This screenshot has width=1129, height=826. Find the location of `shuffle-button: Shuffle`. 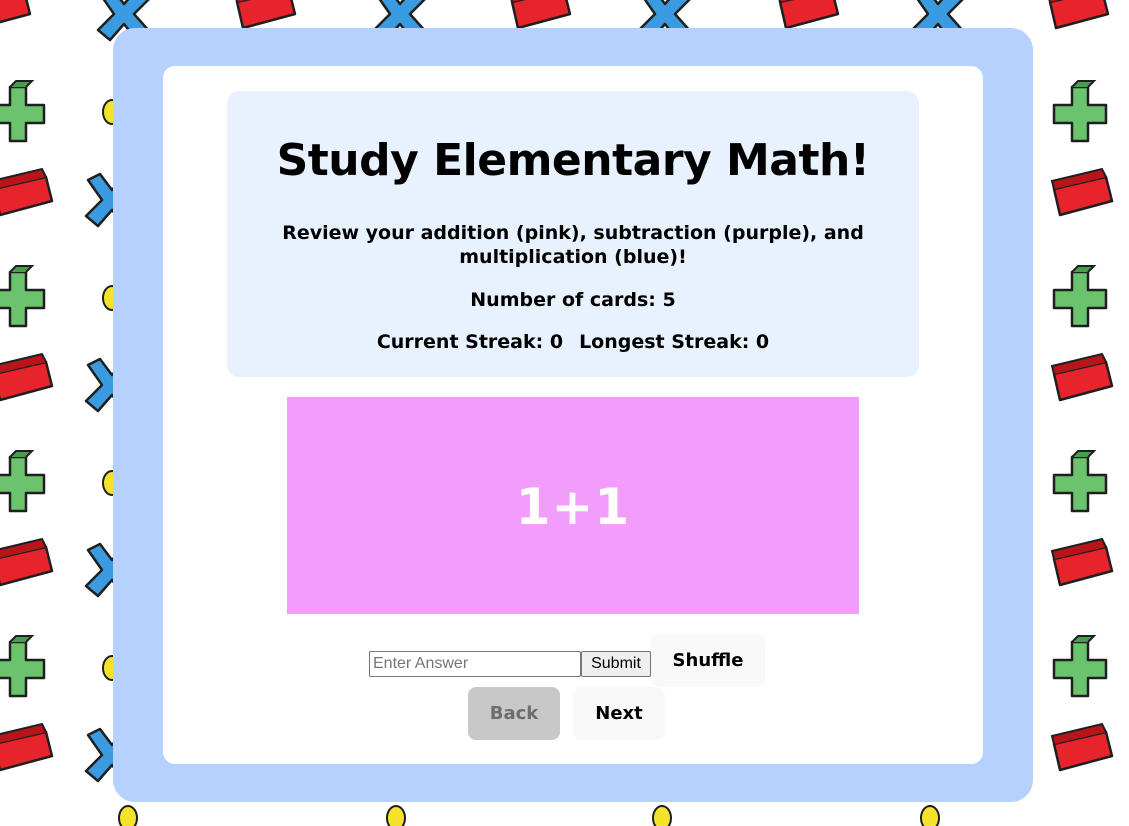

shuffle-button: Shuffle is located at coordinates (708, 660).